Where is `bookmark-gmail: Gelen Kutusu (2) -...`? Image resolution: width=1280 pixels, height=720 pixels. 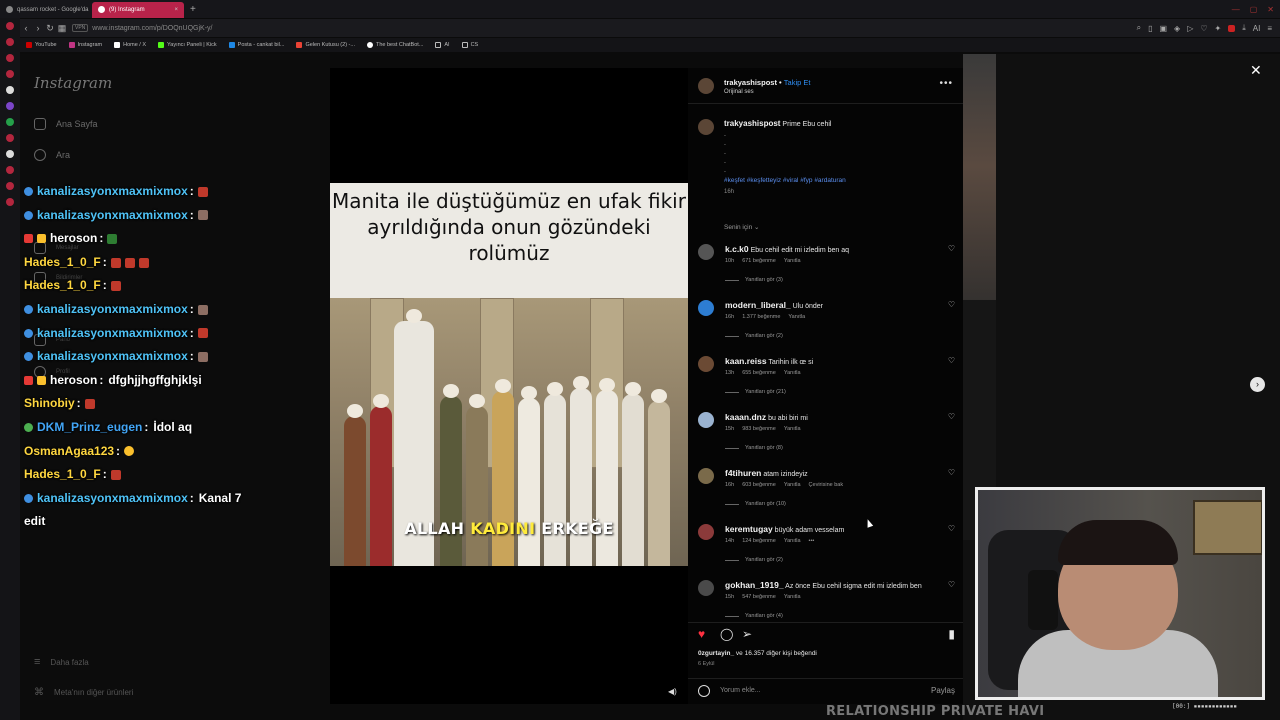
bookmark-gmail: Gelen Kutusu (2) -... is located at coordinates (325, 45).